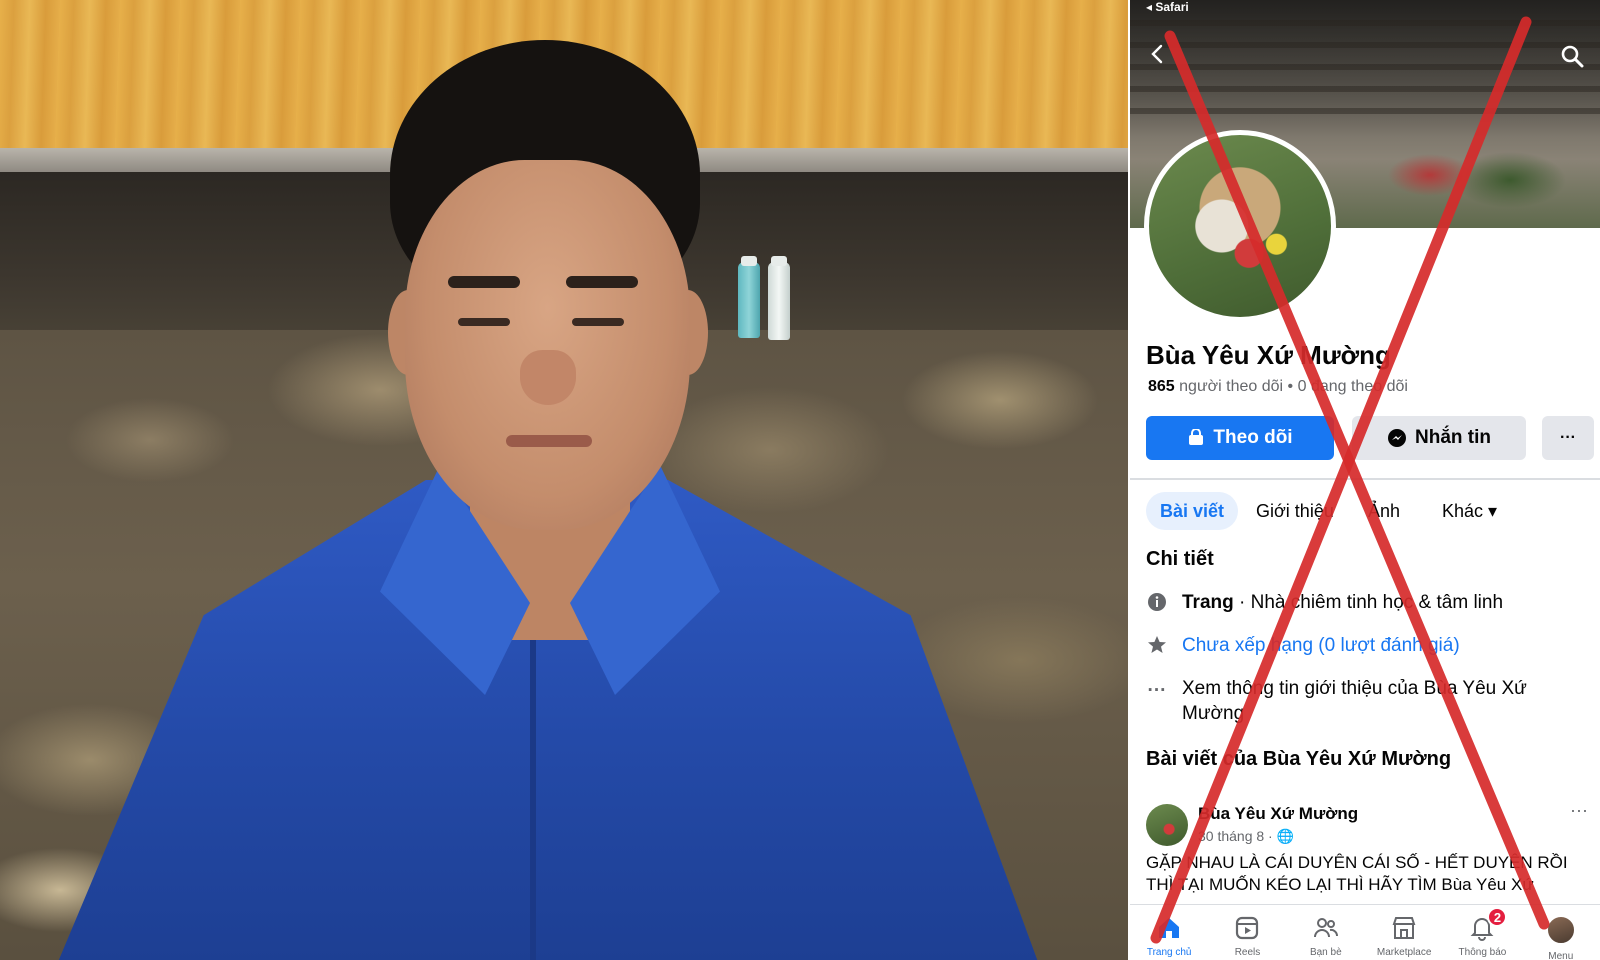 The height and width of the screenshot is (960, 1600). What do you see at coordinates (1208, 602) in the screenshot?
I see `category-type: Trang` at bounding box center [1208, 602].